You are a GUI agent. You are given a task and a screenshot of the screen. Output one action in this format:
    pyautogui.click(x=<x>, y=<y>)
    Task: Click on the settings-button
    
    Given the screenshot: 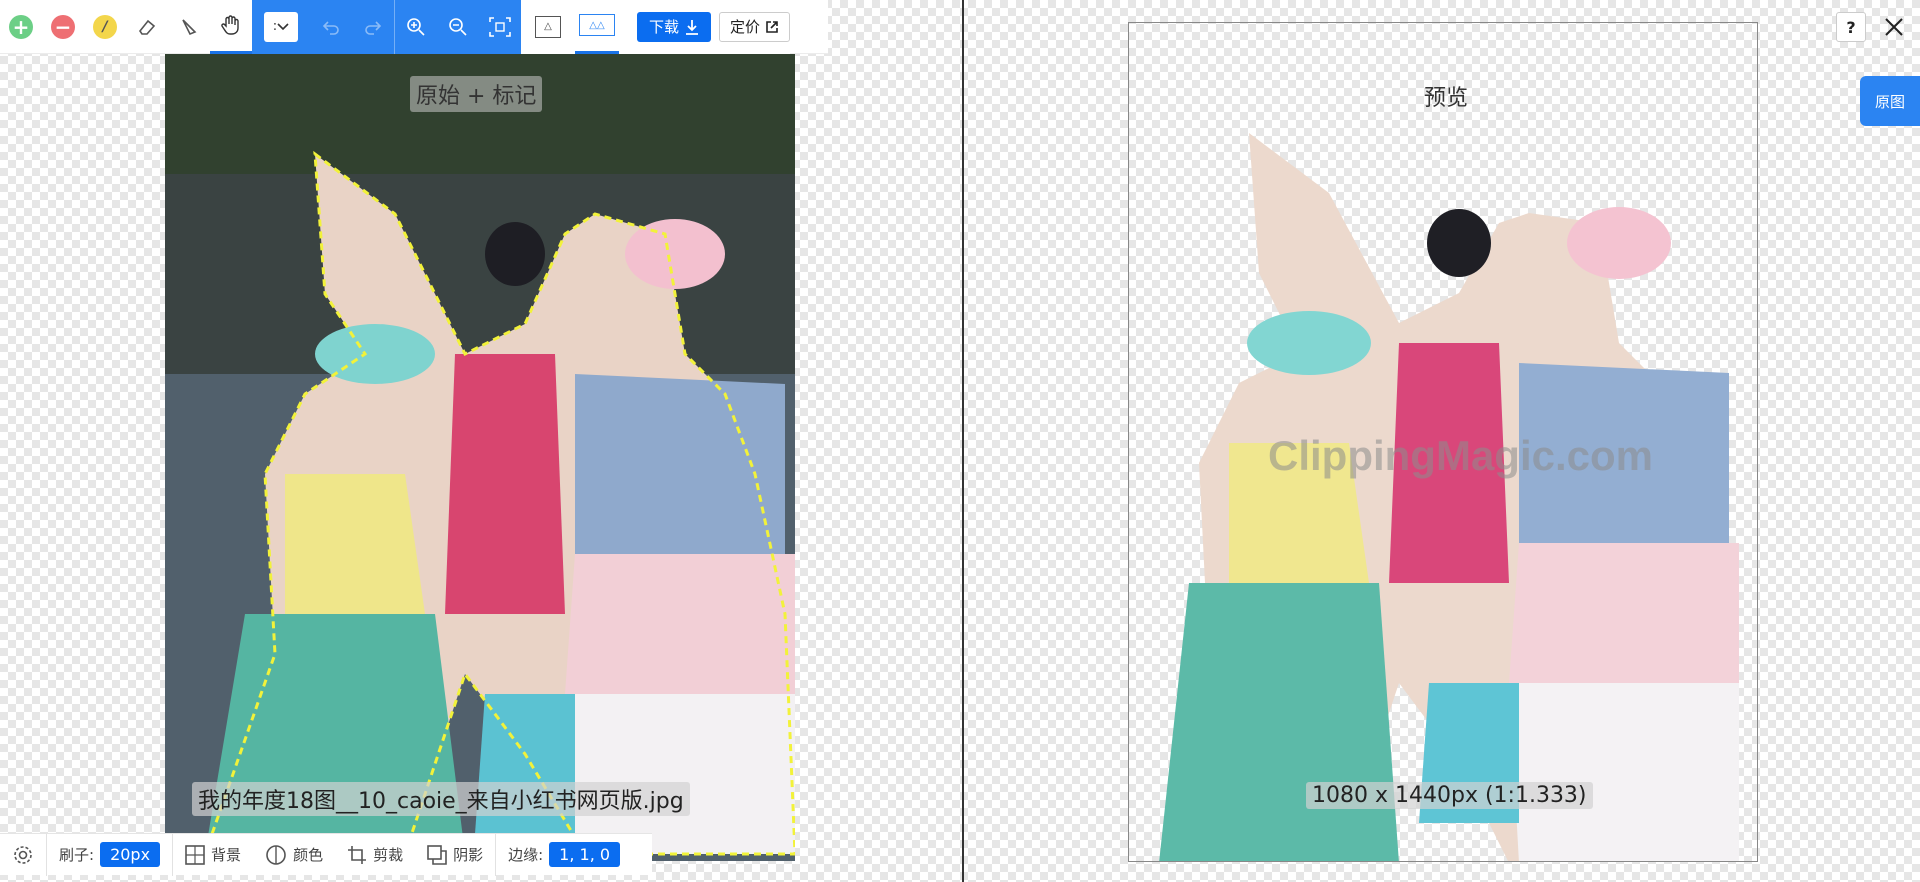 What is the action you would take?
    pyautogui.click(x=23, y=855)
    